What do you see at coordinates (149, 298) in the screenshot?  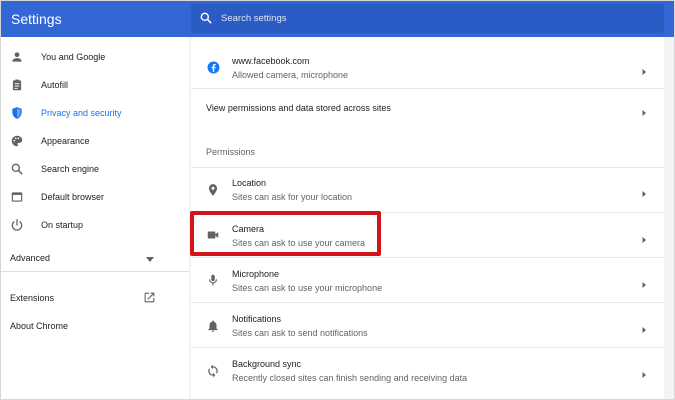 I see `open-in-new-icon` at bounding box center [149, 298].